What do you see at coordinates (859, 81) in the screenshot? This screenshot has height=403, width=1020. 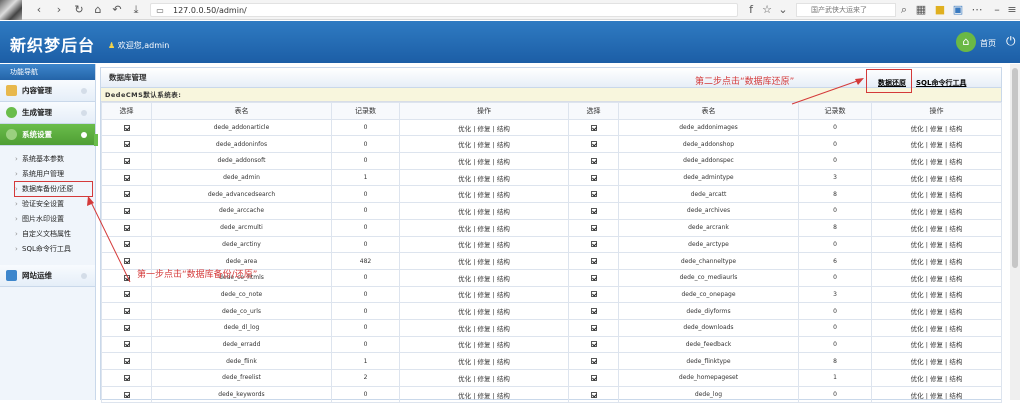 I see `step2-arrowhead` at bounding box center [859, 81].